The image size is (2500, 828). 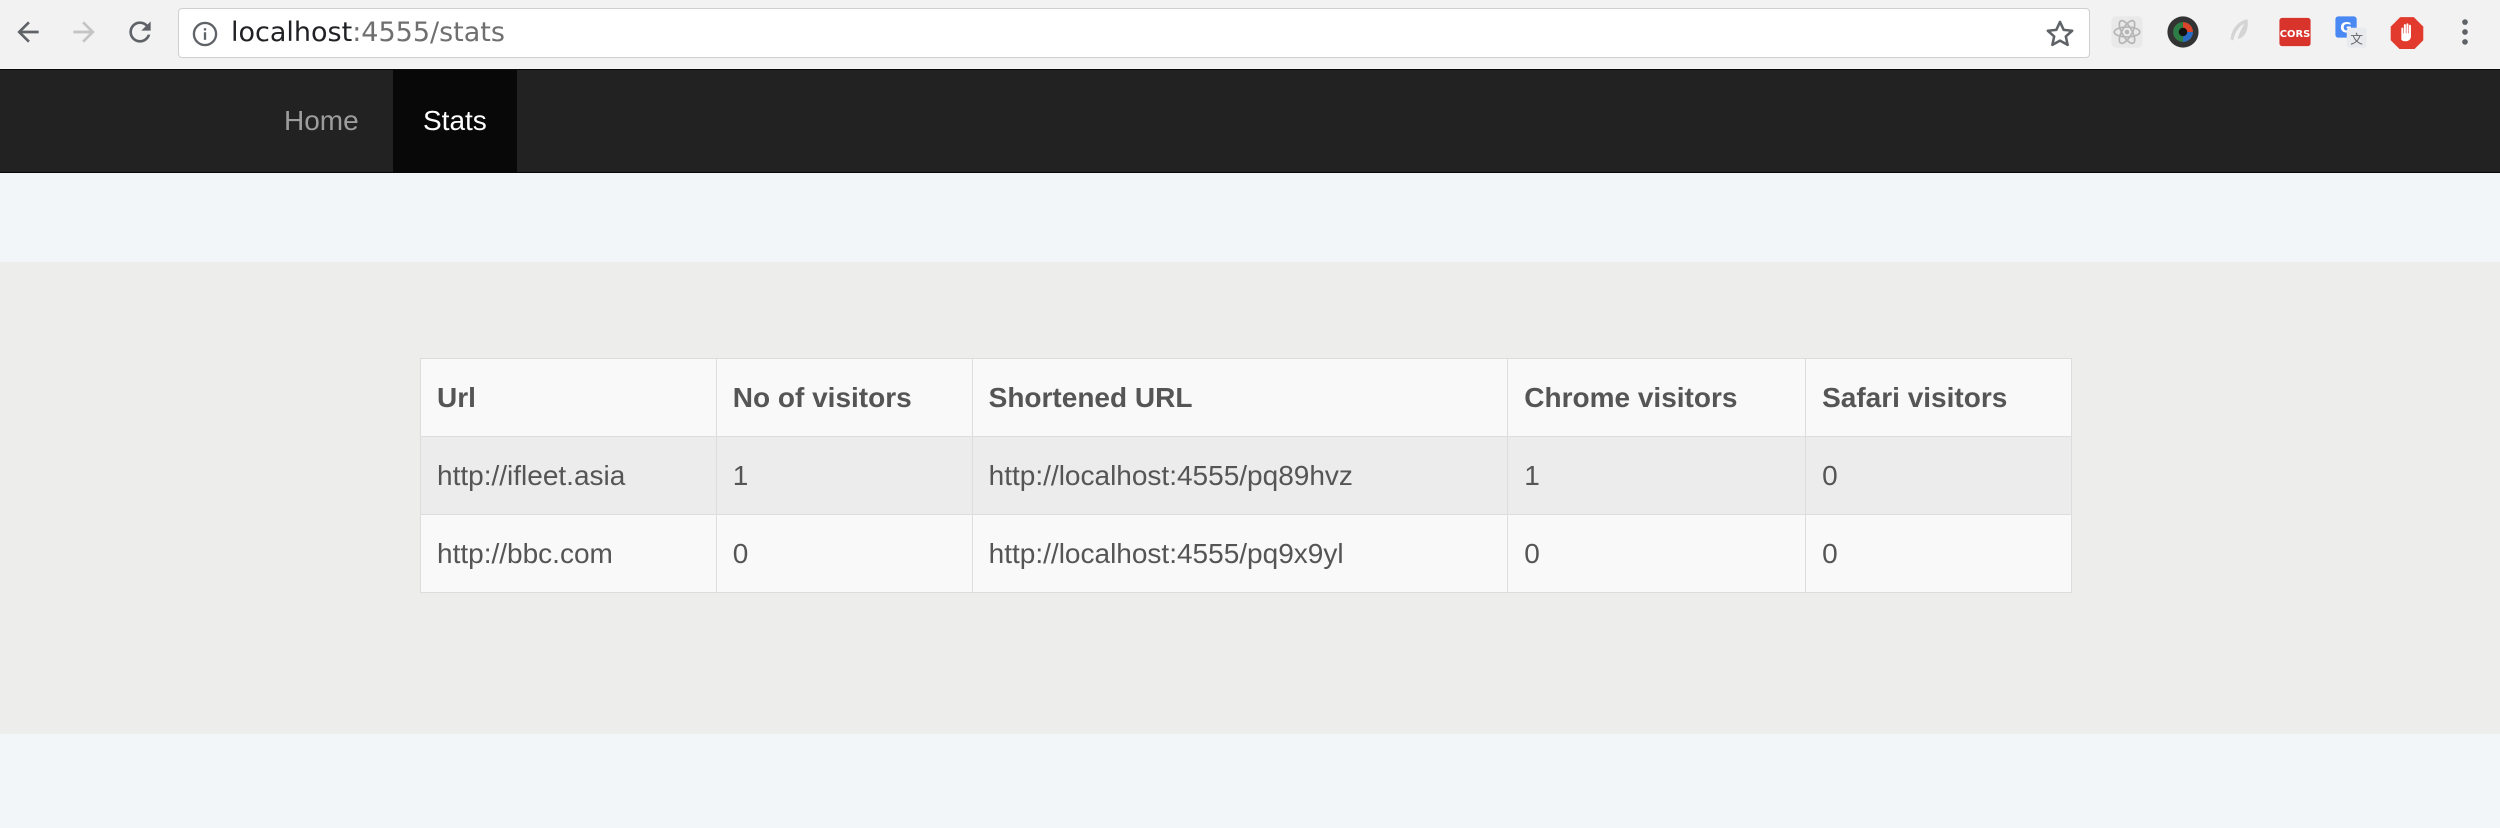 What do you see at coordinates (1240, 553) in the screenshot?
I see `cell-shortened-url: http://localhost:4555/pq9x9yl` at bounding box center [1240, 553].